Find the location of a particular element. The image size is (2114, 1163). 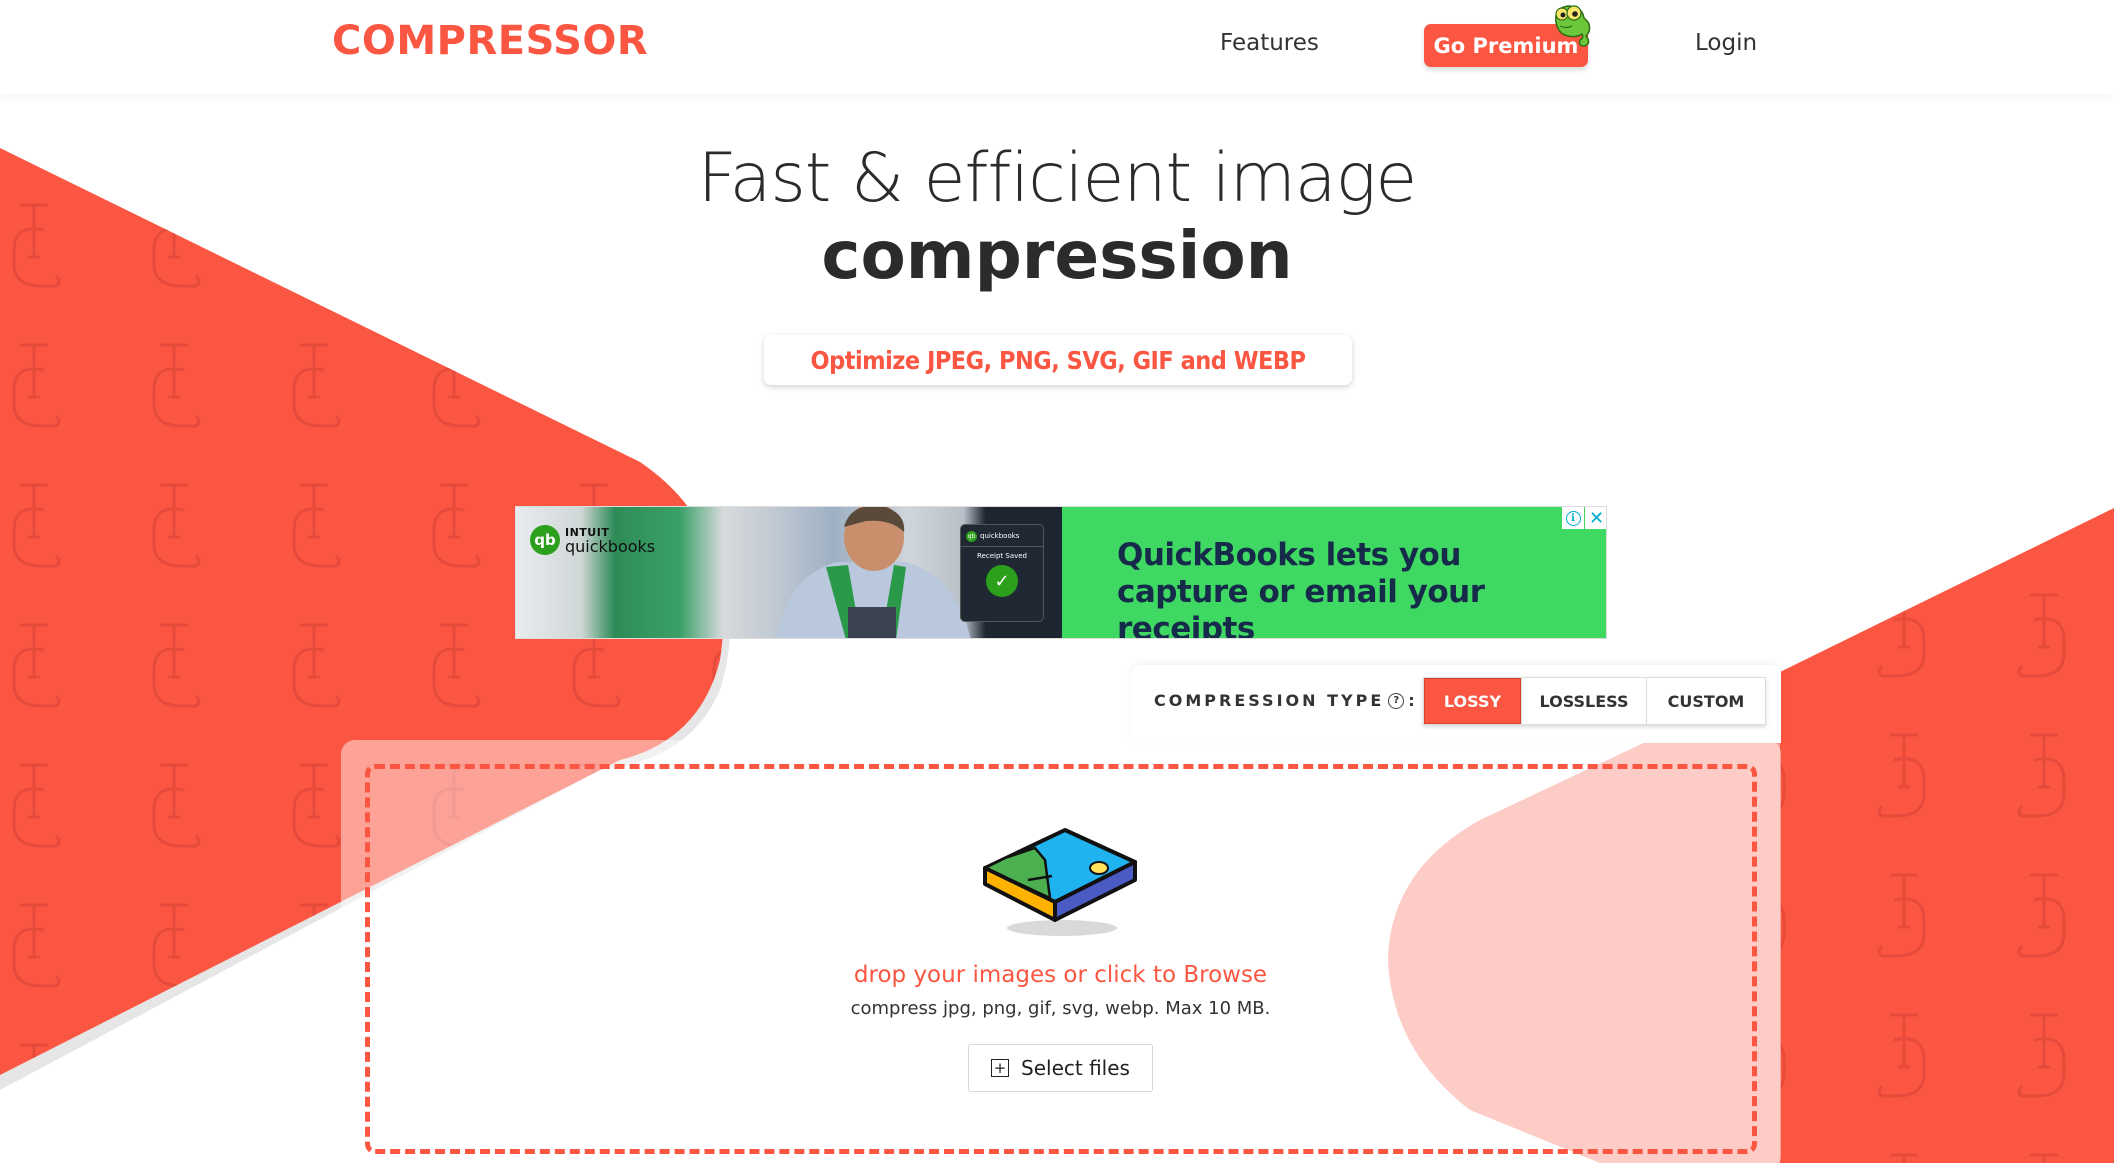

select-files-button: + Select files is located at coordinates (1060, 1068).